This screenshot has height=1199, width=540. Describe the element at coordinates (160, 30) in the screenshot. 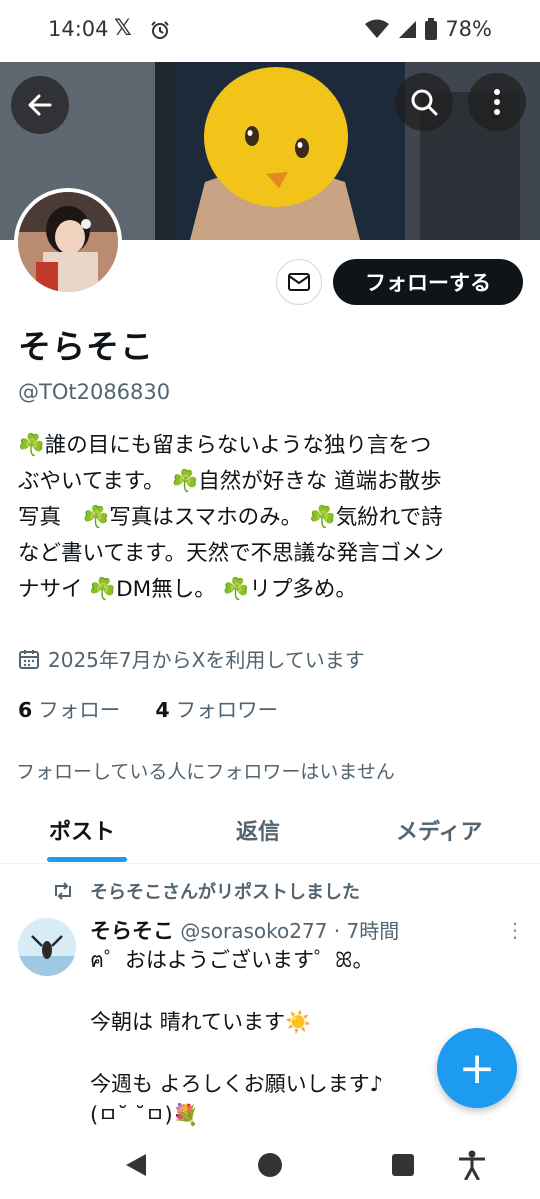

I see `alarm-icon` at that location.